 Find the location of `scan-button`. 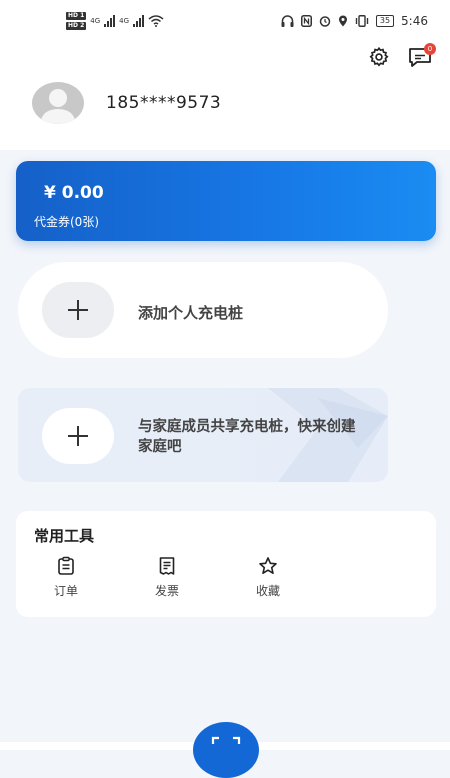

scan-button is located at coordinates (226, 750).